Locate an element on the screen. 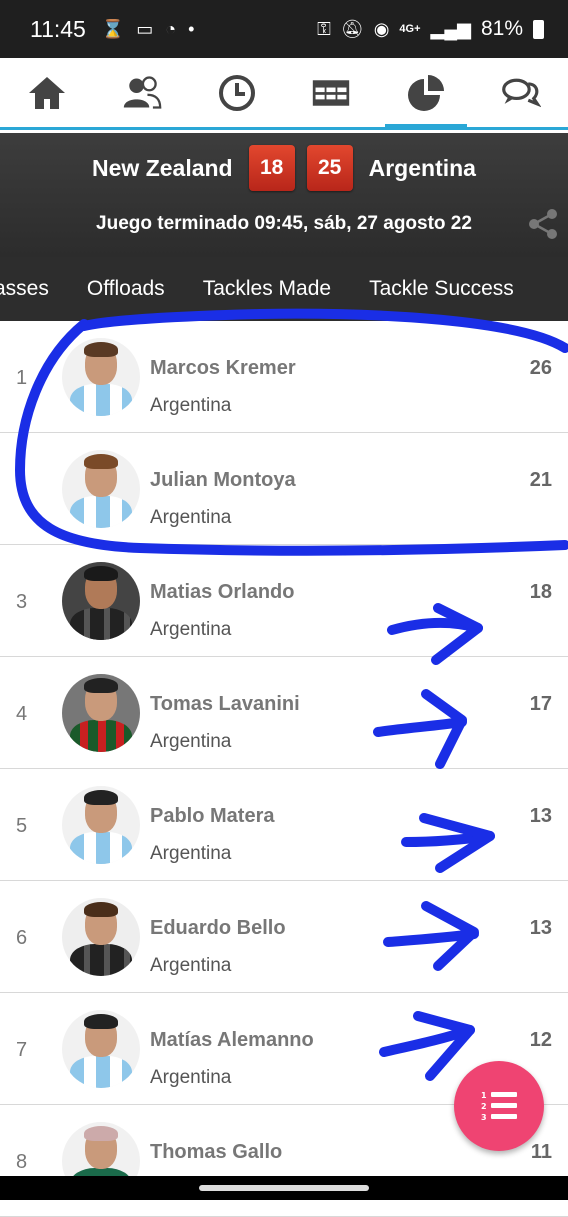 Image resolution: width=568 pixels, height=1217 pixels. system-gesture-bar is located at coordinates (284, 1188).